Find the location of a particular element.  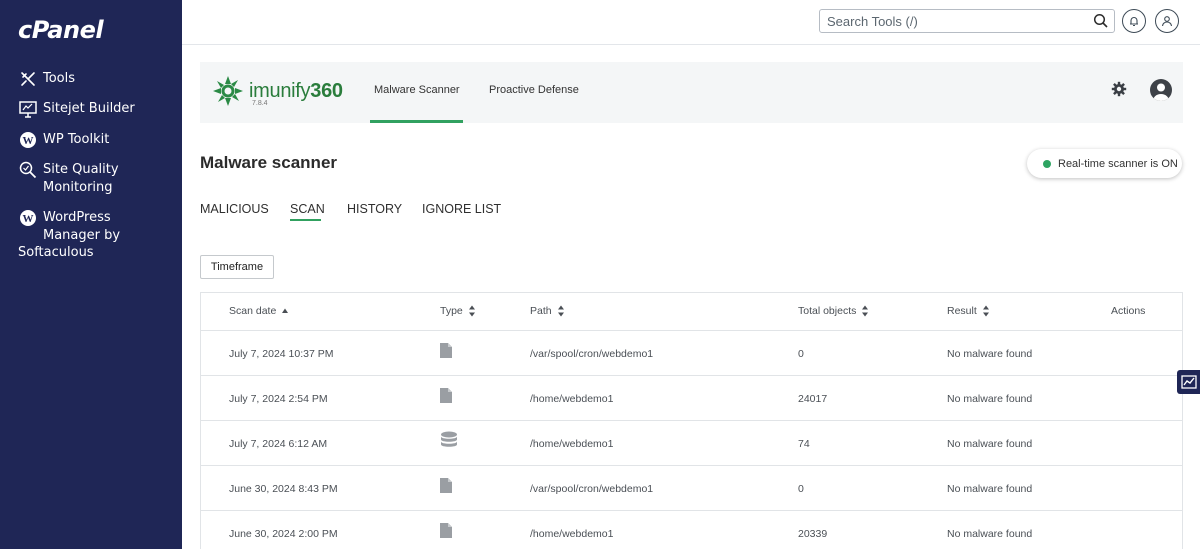

sidebar-item-wp-toolkit: W WP Toolkit is located at coordinates (63, 140).